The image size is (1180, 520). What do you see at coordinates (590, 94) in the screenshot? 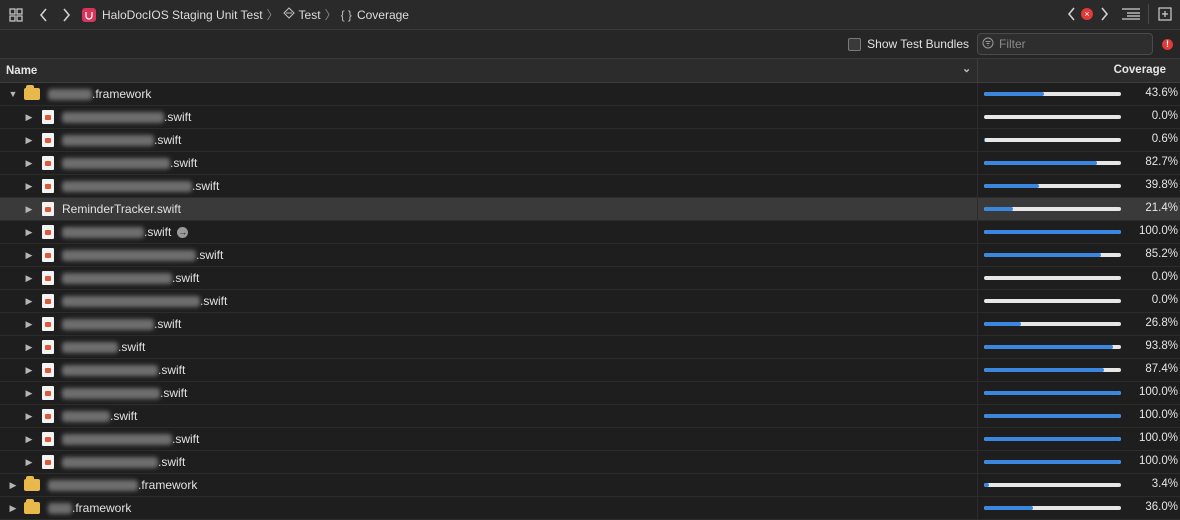
I see `framework-row: ▼ .framework 43.6%` at bounding box center [590, 94].